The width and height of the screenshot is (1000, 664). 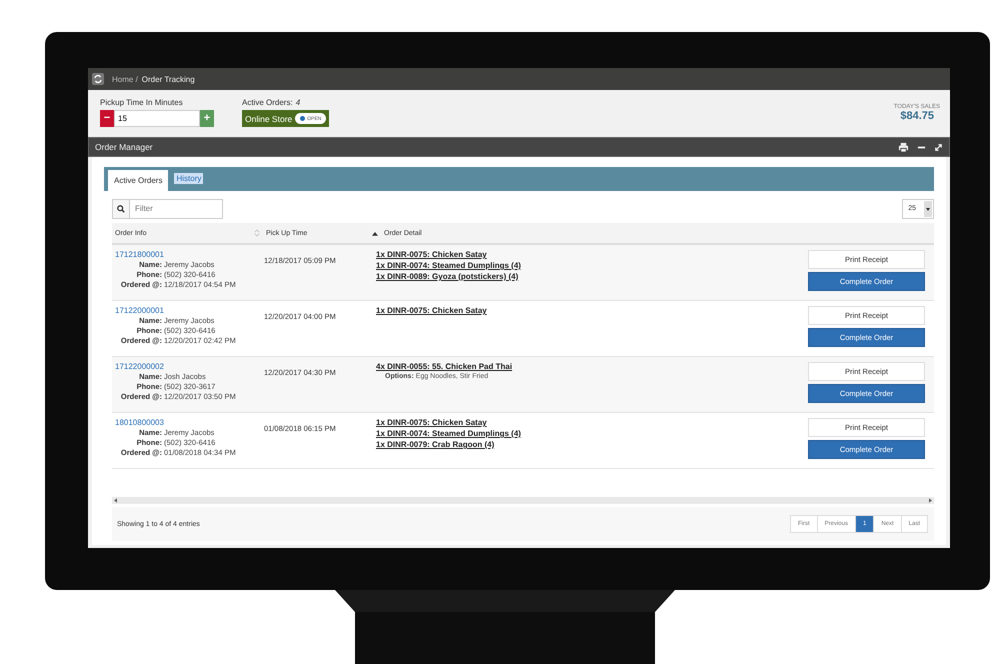 What do you see at coordinates (189, 366) in the screenshot?
I see `order-number-link: 17122000002` at bounding box center [189, 366].